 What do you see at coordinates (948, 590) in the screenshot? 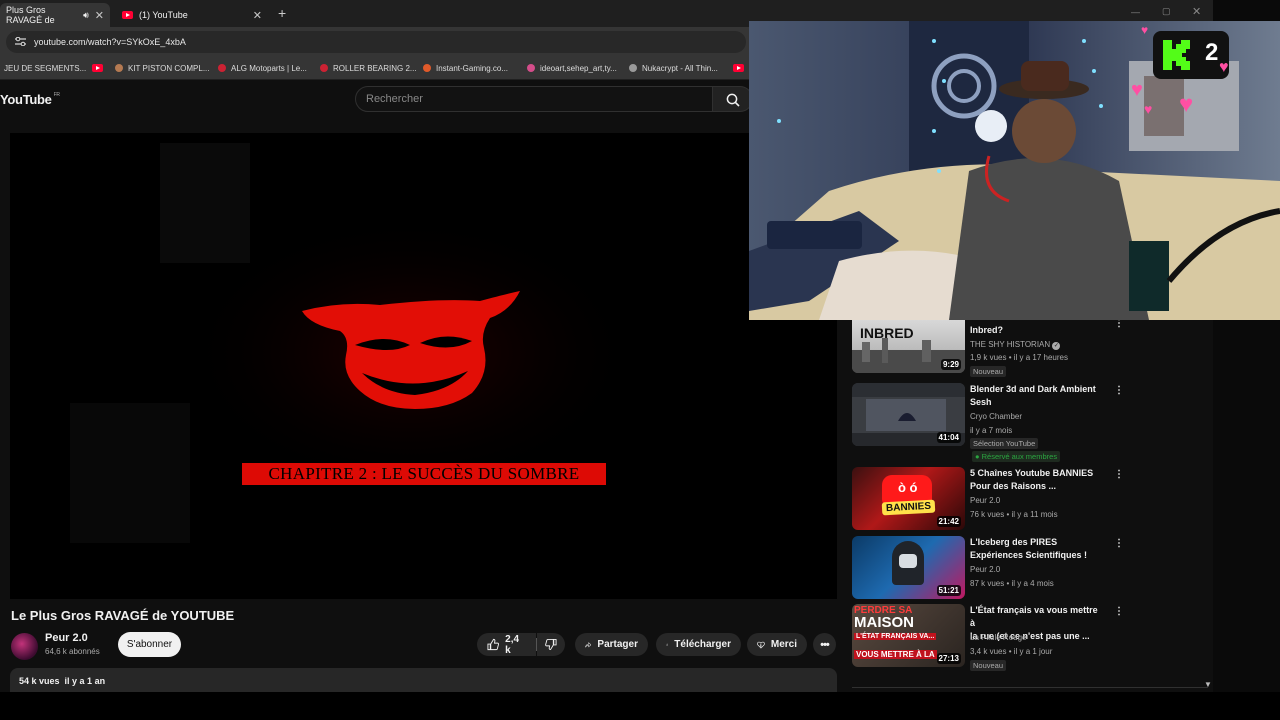
I see `duration: 51:21` at bounding box center [948, 590].